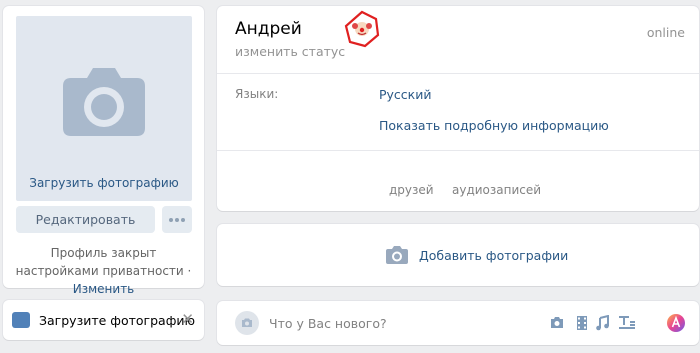  I want to click on page-title: Андрей, so click(268, 29).